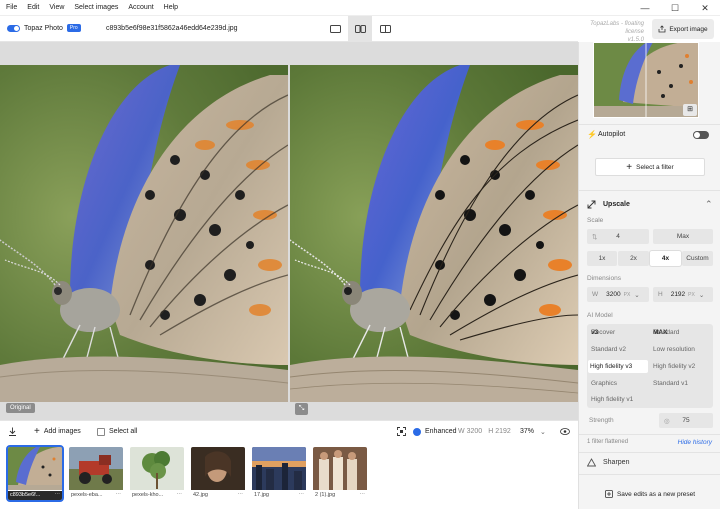 The height and width of the screenshot is (509, 720). Describe the element at coordinates (603, 332) in the screenshot. I see `model-recover: Recover v3` at that location.